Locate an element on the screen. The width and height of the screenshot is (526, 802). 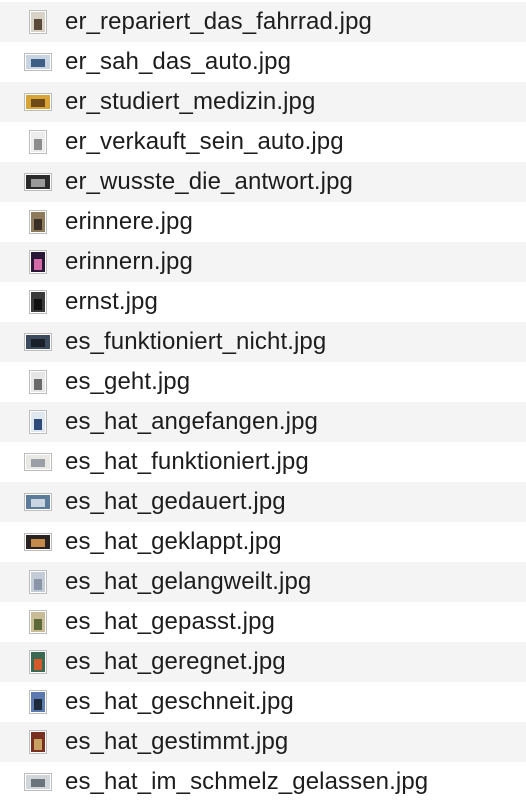
file-name: ernst.jpg is located at coordinates (111, 301).